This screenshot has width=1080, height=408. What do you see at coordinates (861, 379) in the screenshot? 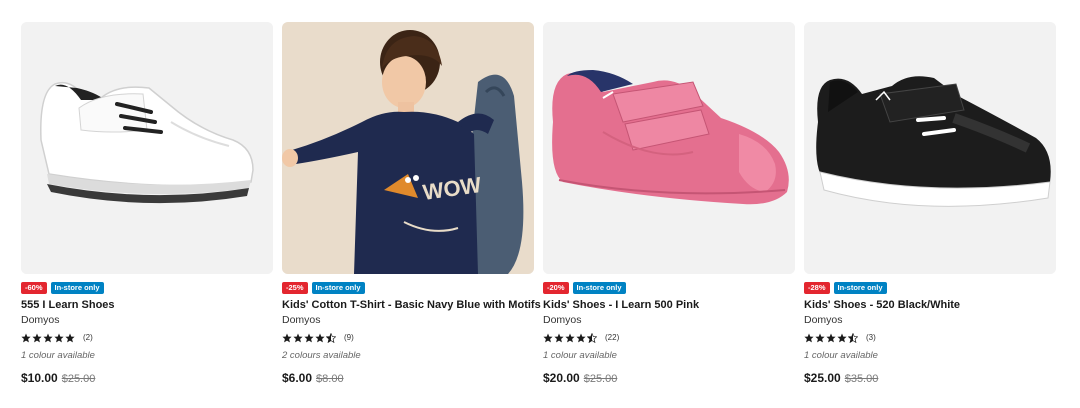
I see `original-price: $35.00` at bounding box center [861, 379].